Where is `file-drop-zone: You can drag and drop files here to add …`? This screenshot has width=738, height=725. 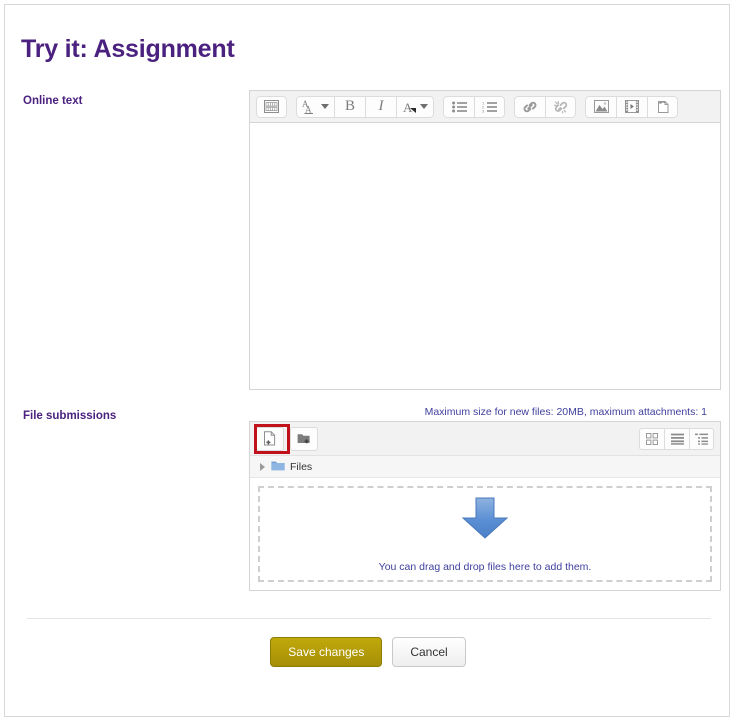 file-drop-zone: You can drag and drop files here to add … is located at coordinates (485, 534).